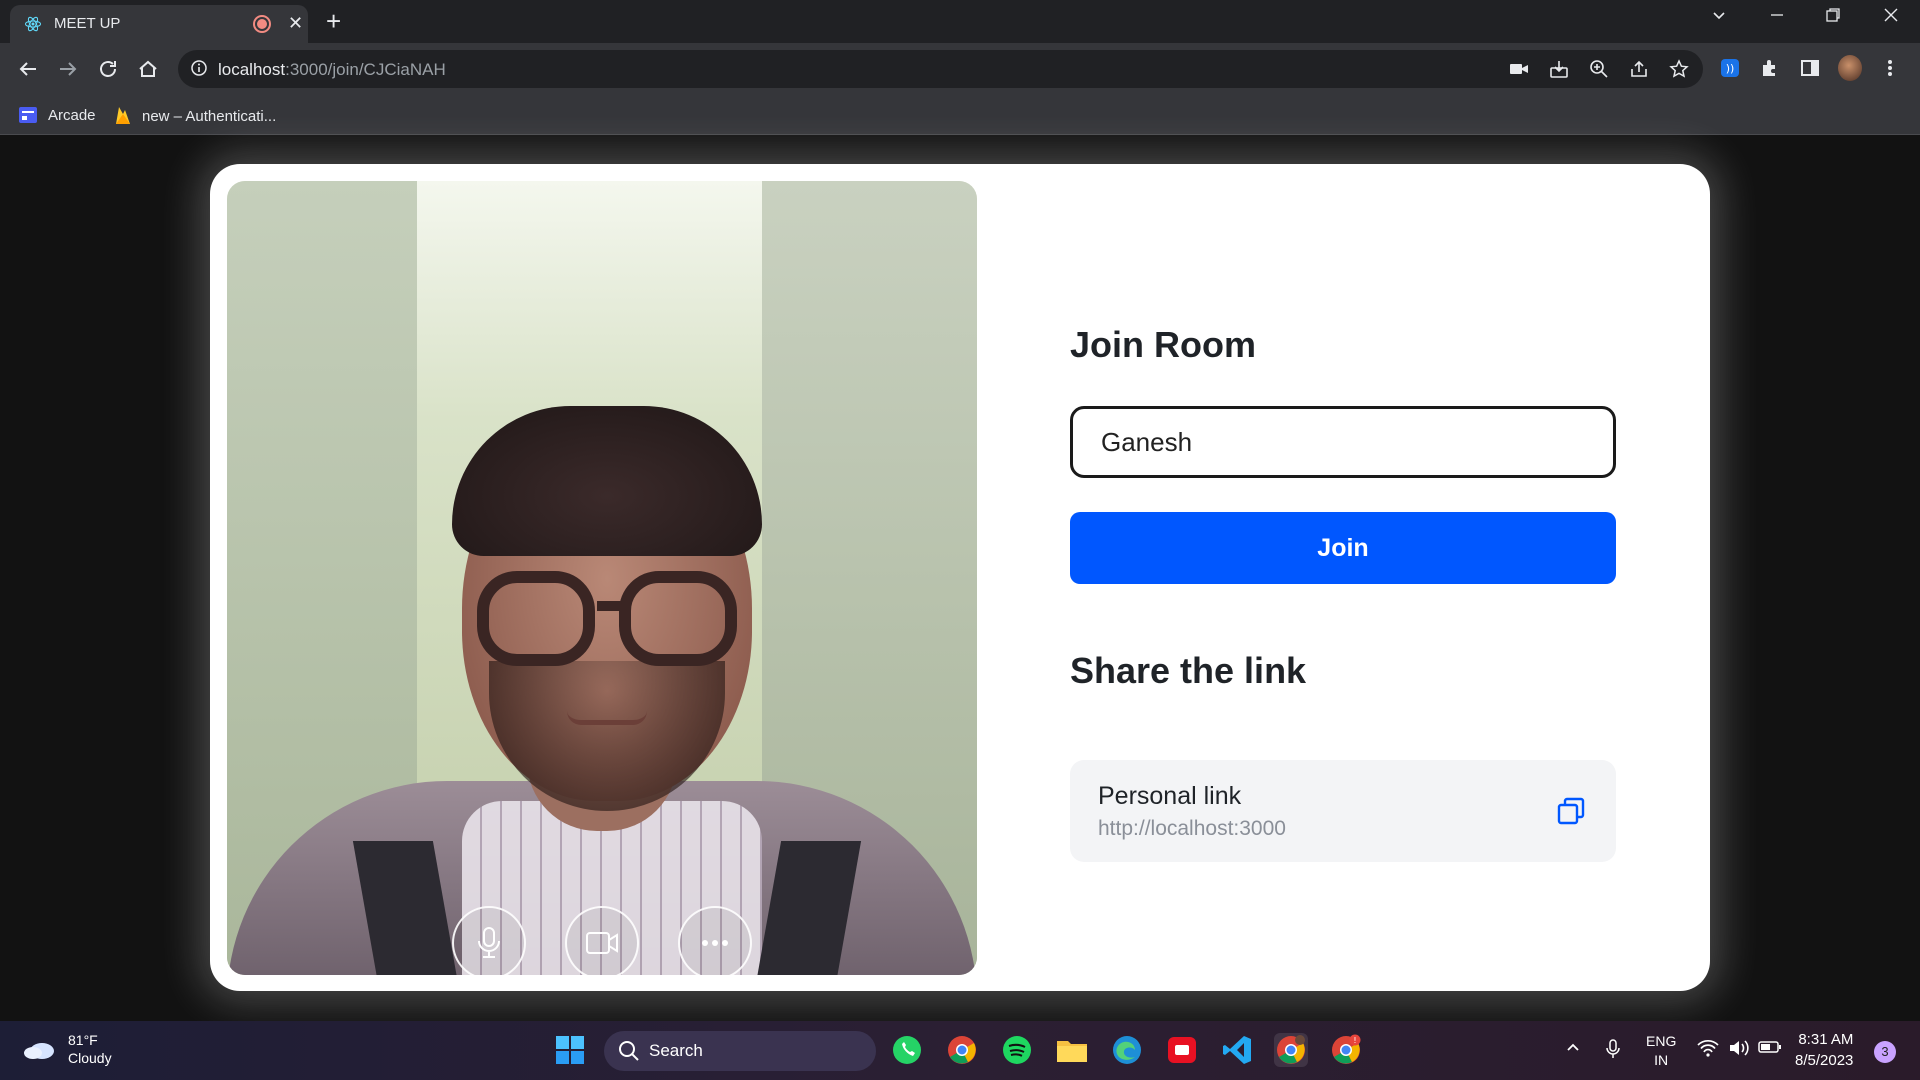 This screenshot has width=1920, height=1080. What do you see at coordinates (1613, 1050) in the screenshot?
I see `microphone-tray-icon` at bounding box center [1613, 1050].